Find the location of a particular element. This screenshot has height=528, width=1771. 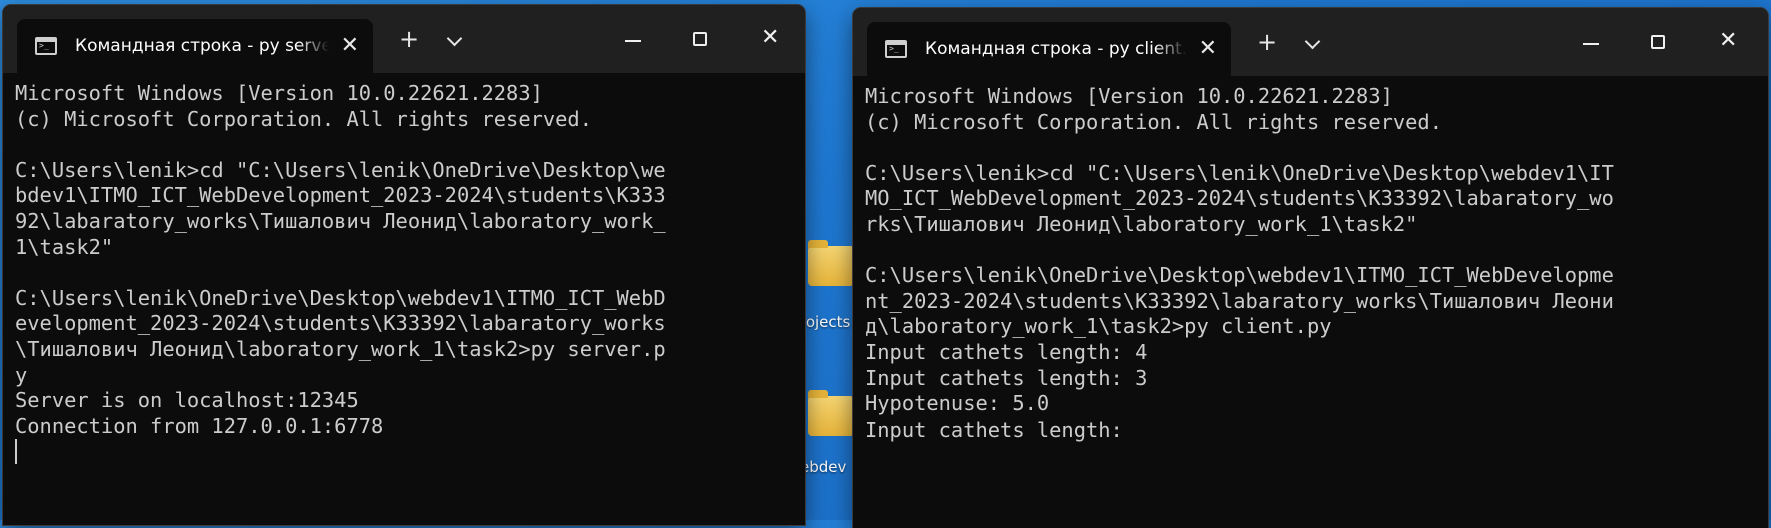

title-bar: Командная строка - py client.py ✕ + ✕ is located at coordinates (1310, 42).